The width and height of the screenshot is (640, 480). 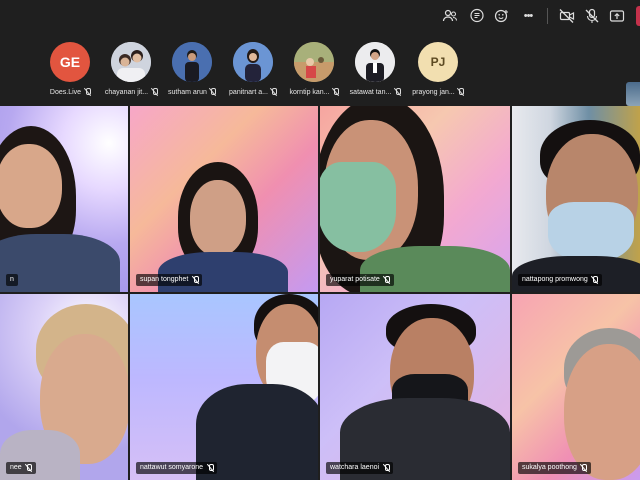 What do you see at coordinates (547, 16) in the screenshot?
I see `toolbar-divider` at bounding box center [547, 16].